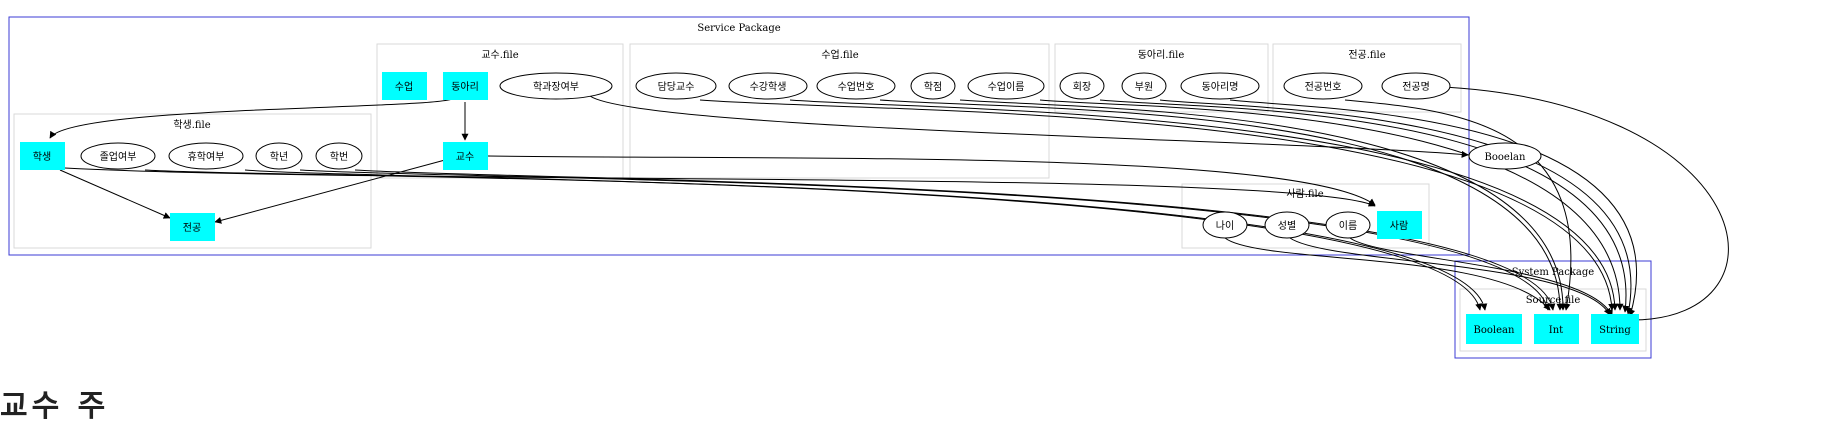 The width and height of the screenshot is (1848, 427). I want to click on node-stu-major: 전공, so click(192, 227).